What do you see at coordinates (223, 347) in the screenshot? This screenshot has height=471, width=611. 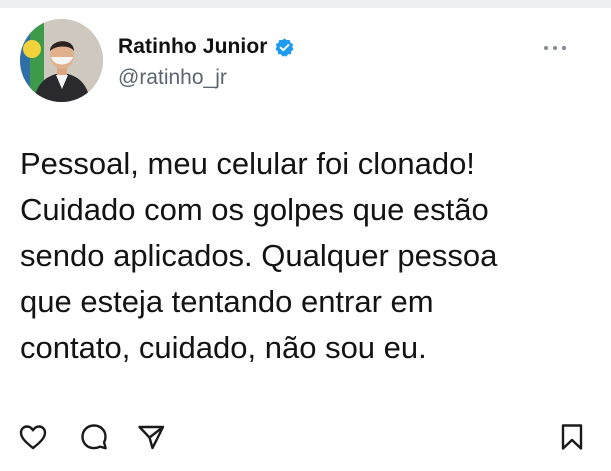 I see `tweet-line: contato, cuidado, não sou eu.` at bounding box center [223, 347].